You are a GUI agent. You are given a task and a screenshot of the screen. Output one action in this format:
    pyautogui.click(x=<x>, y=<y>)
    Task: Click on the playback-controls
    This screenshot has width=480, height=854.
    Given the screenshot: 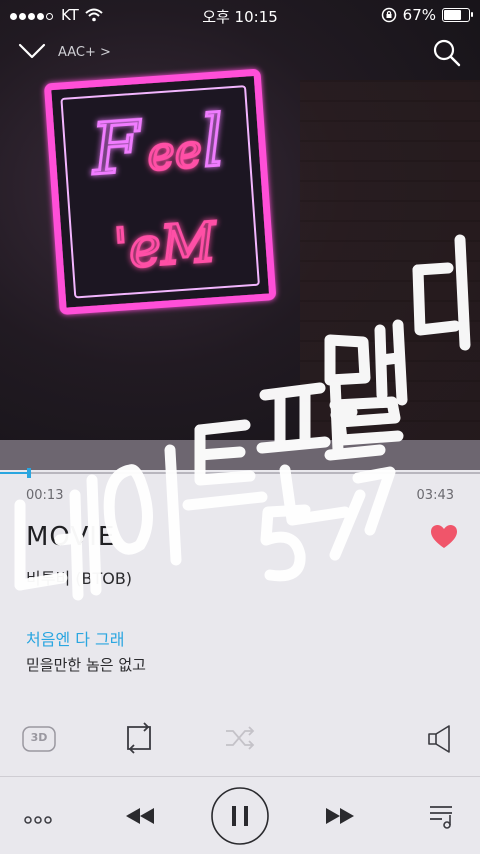 What is the action you would take?
    pyautogui.click(x=240, y=816)
    